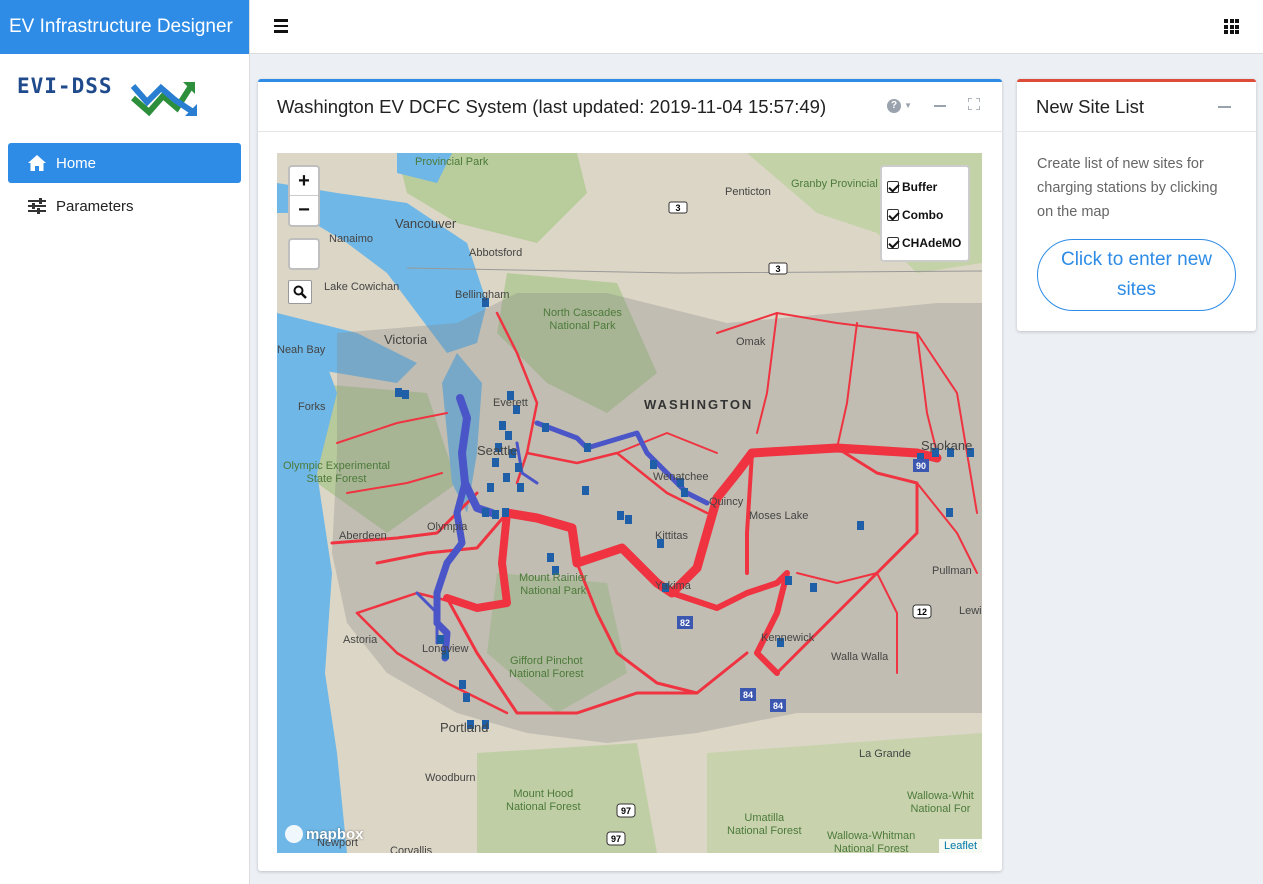 Image resolution: width=1263 pixels, height=884 pixels. What do you see at coordinates (947, 445) in the screenshot?
I see `map-label: Spokane` at bounding box center [947, 445].